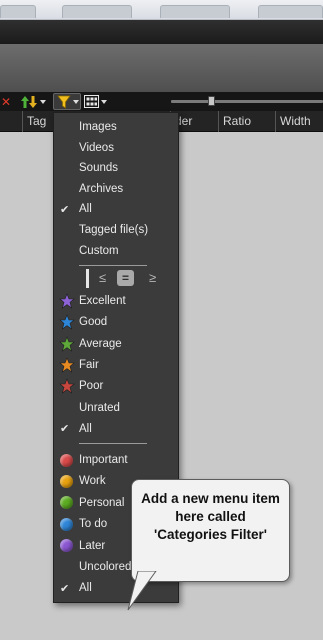 Image resolution: width=323 pixels, height=640 pixels. What do you see at coordinates (103, 460) in the screenshot?
I see `menu-item-label: Important` at bounding box center [103, 460].